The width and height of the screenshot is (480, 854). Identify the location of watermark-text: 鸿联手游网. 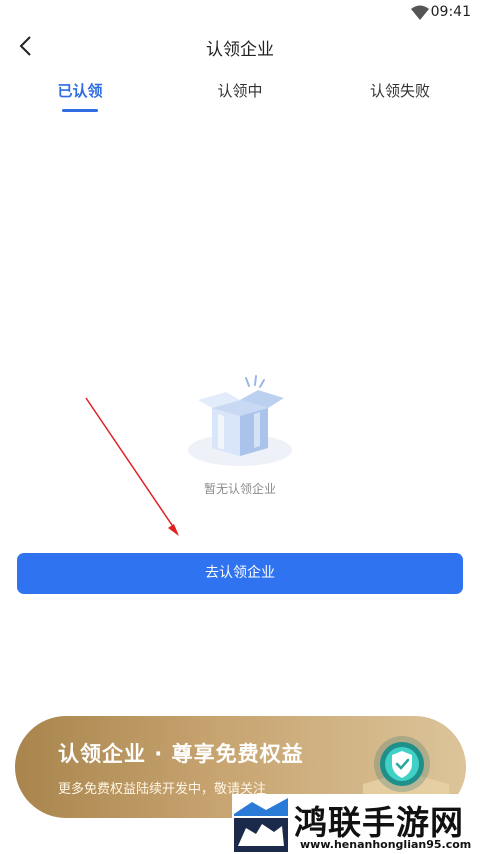
(379, 822).